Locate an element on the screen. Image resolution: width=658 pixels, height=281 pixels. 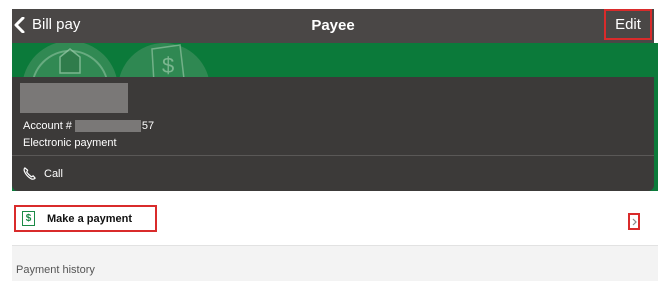
make-payment-chevron is located at coordinates (634, 221).